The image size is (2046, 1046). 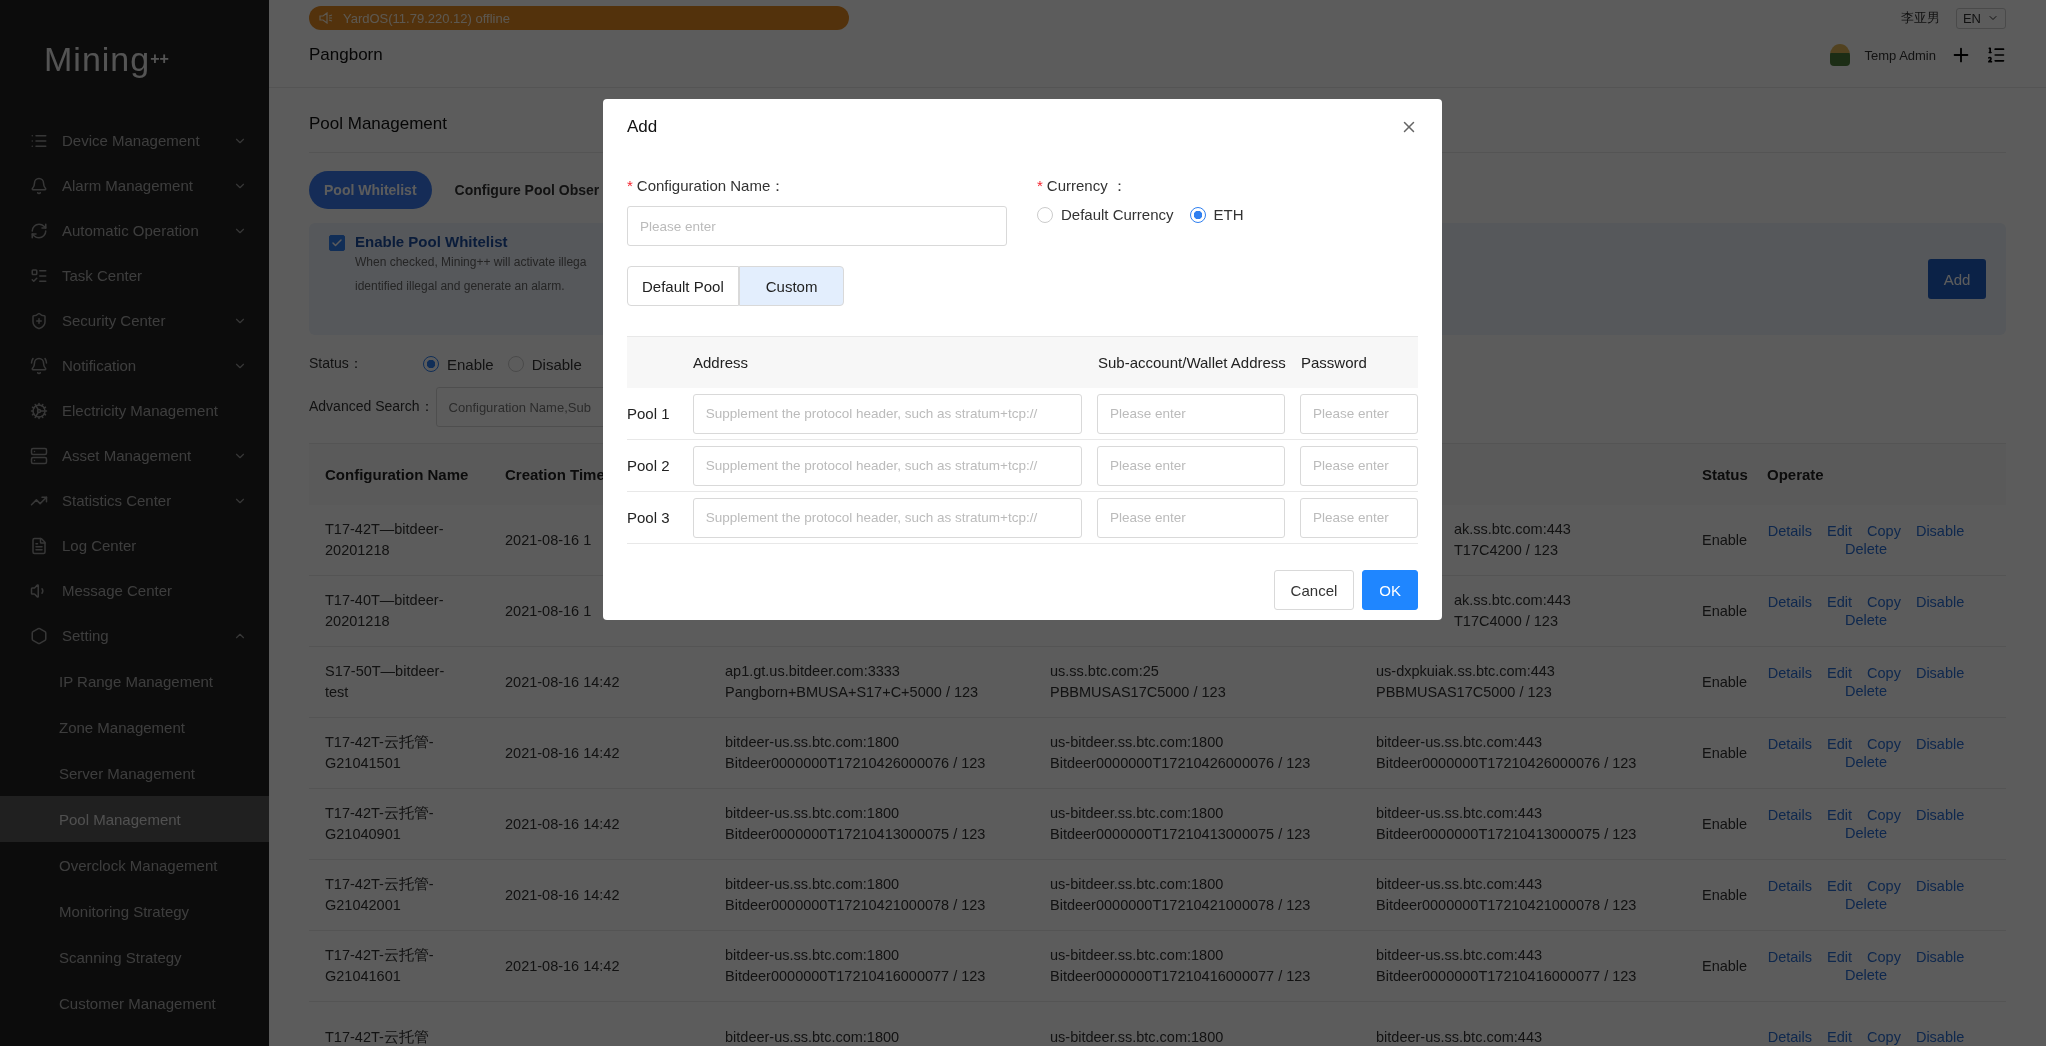 What do you see at coordinates (1192, 362) in the screenshot?
I see `column-header: Sub-account/Wallet Address` at bounding box center [1192, 362].